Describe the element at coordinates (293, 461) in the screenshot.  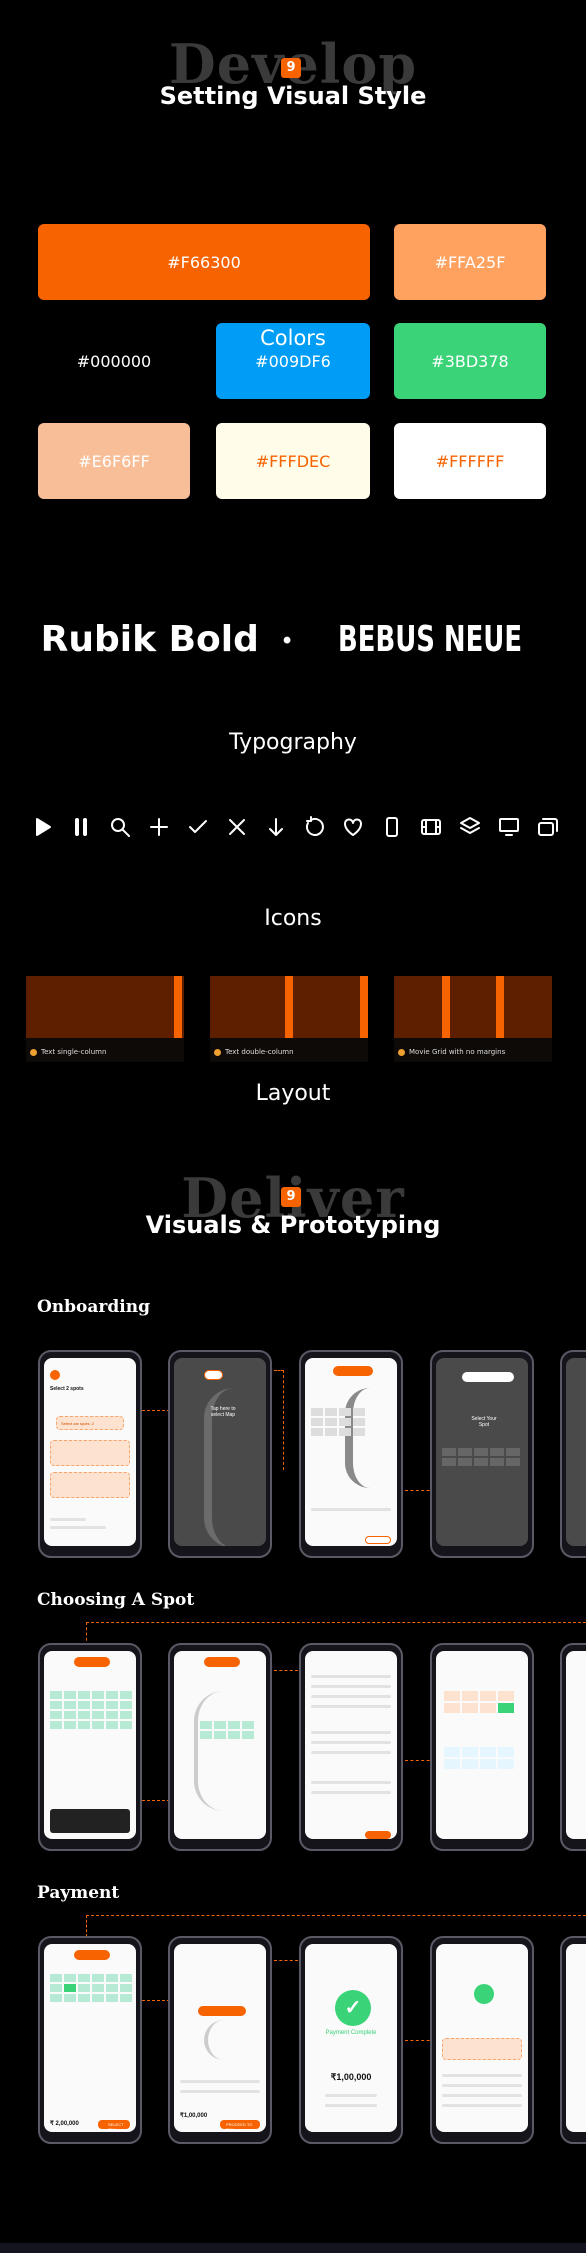
I see `color-swatch: #FFFDEC` at that location.